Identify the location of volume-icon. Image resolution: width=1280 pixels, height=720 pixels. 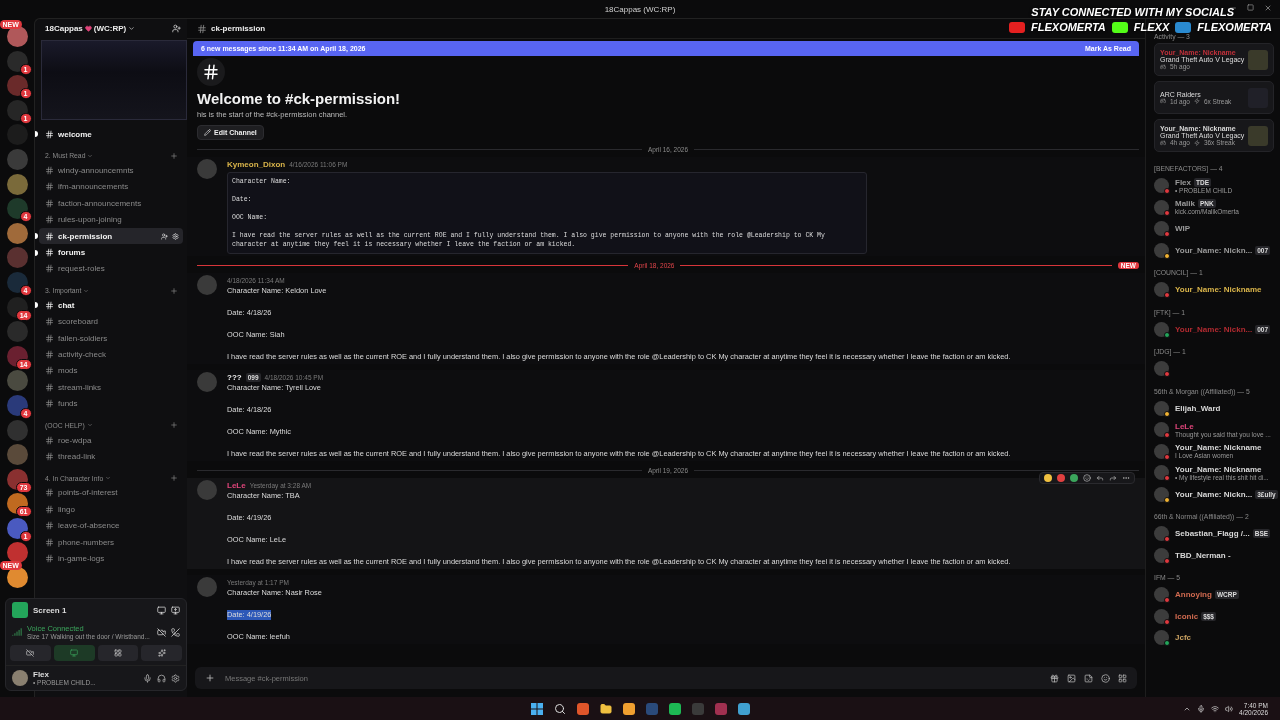
(1229, 708).